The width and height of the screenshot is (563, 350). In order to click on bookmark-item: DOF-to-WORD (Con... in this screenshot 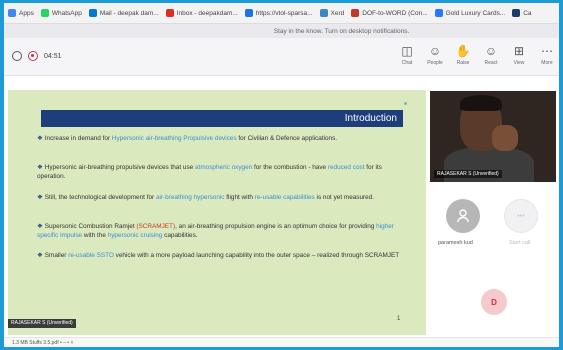, I will do `click(389, 13)`.